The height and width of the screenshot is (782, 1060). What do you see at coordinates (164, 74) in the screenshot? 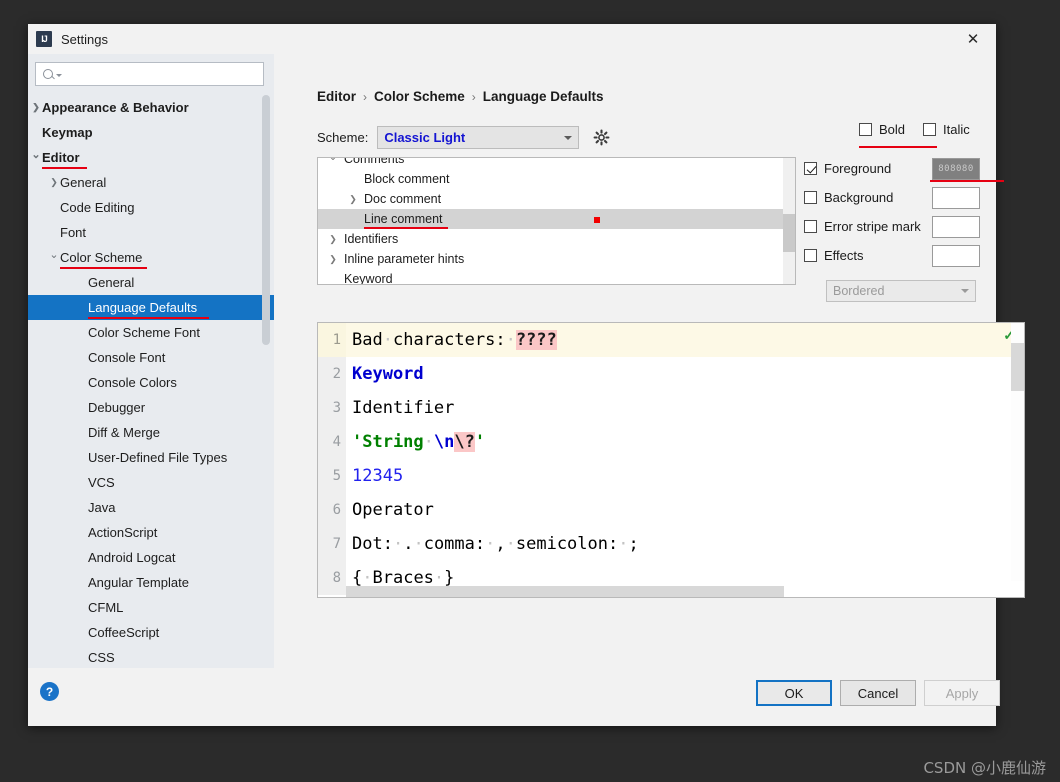
I see `search-input` at bounding box center [164, 74].